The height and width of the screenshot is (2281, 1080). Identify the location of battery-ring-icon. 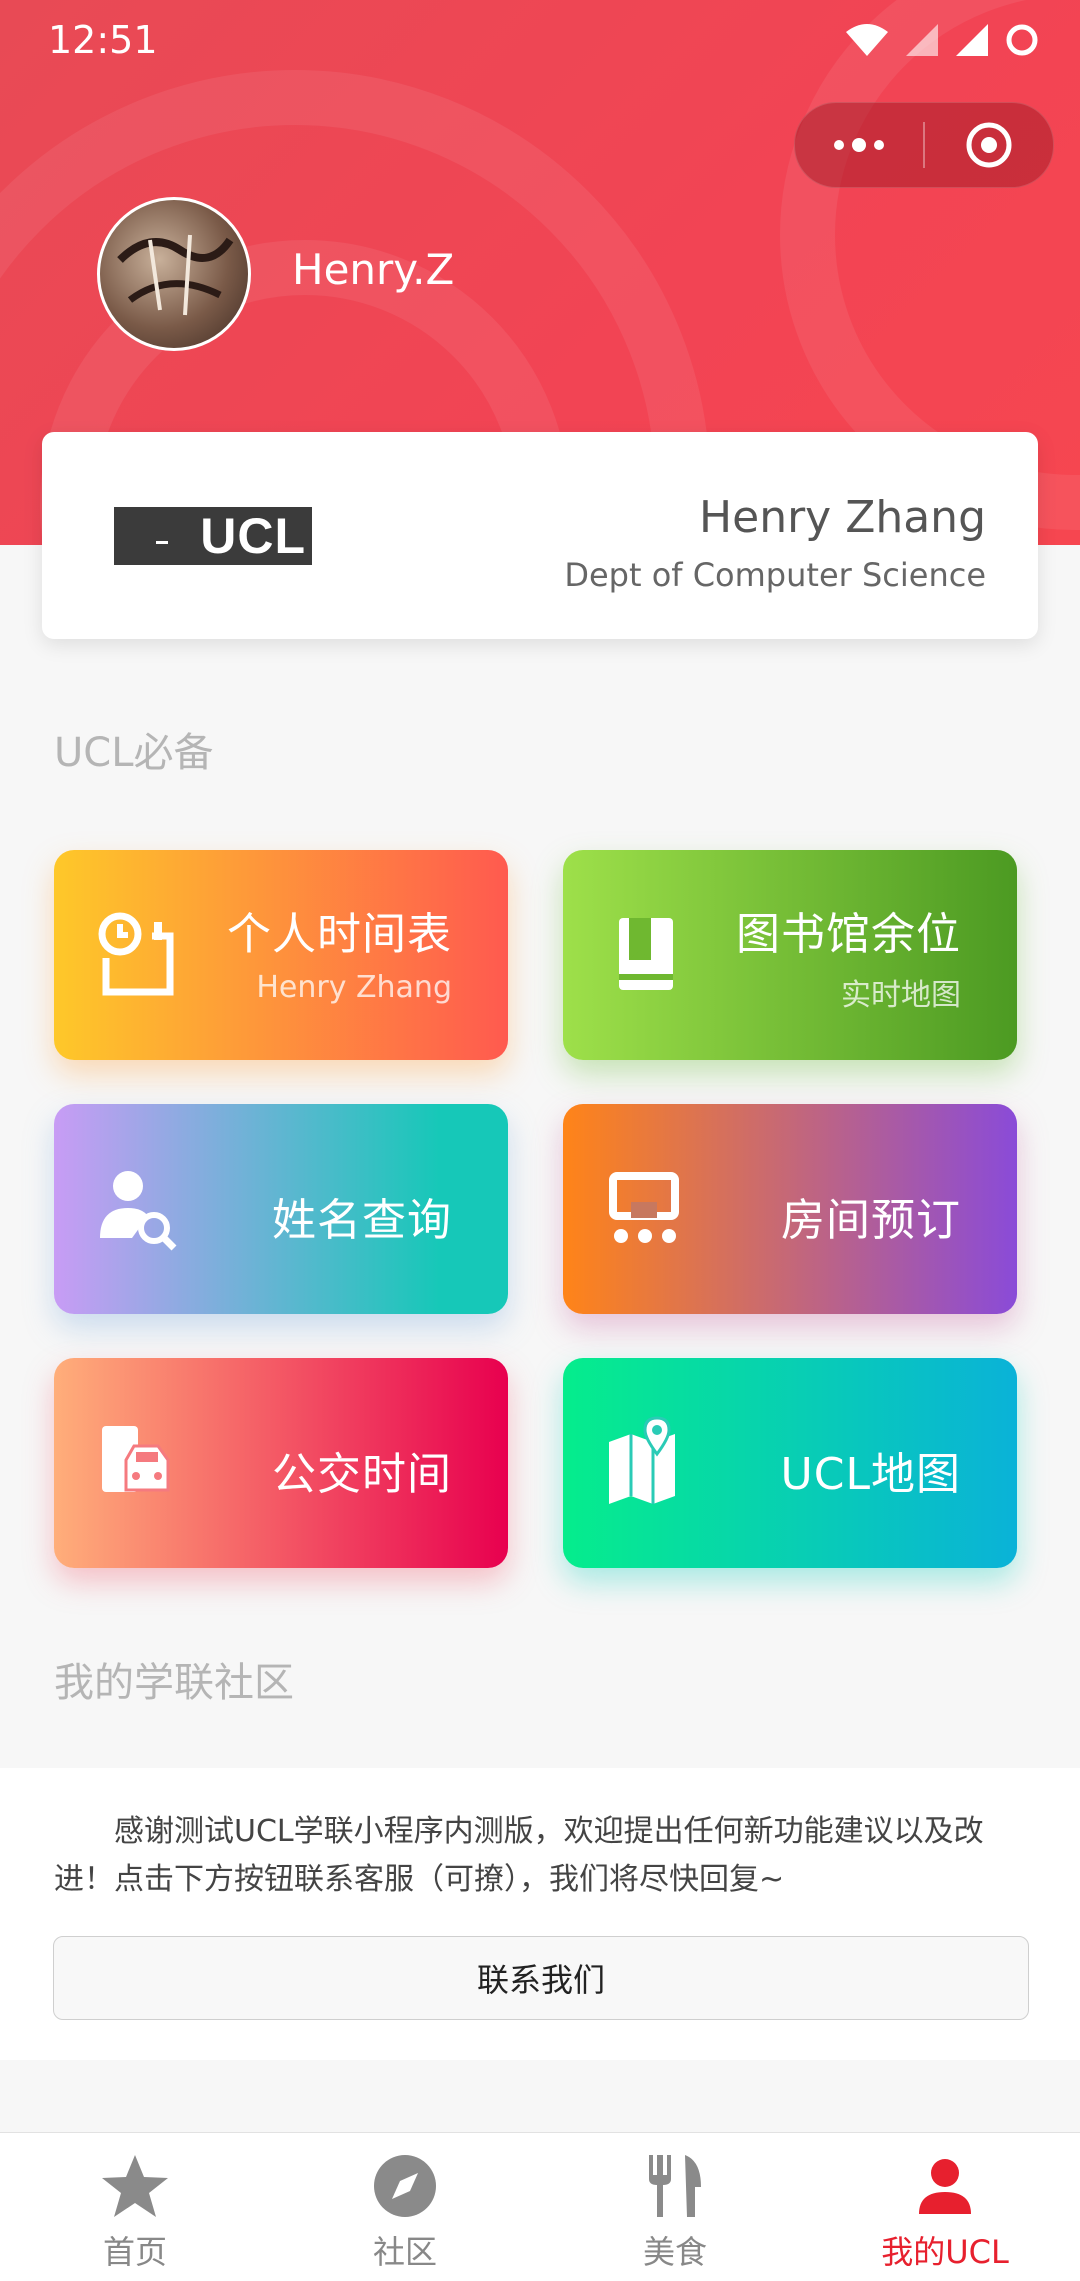
(1022, 40).